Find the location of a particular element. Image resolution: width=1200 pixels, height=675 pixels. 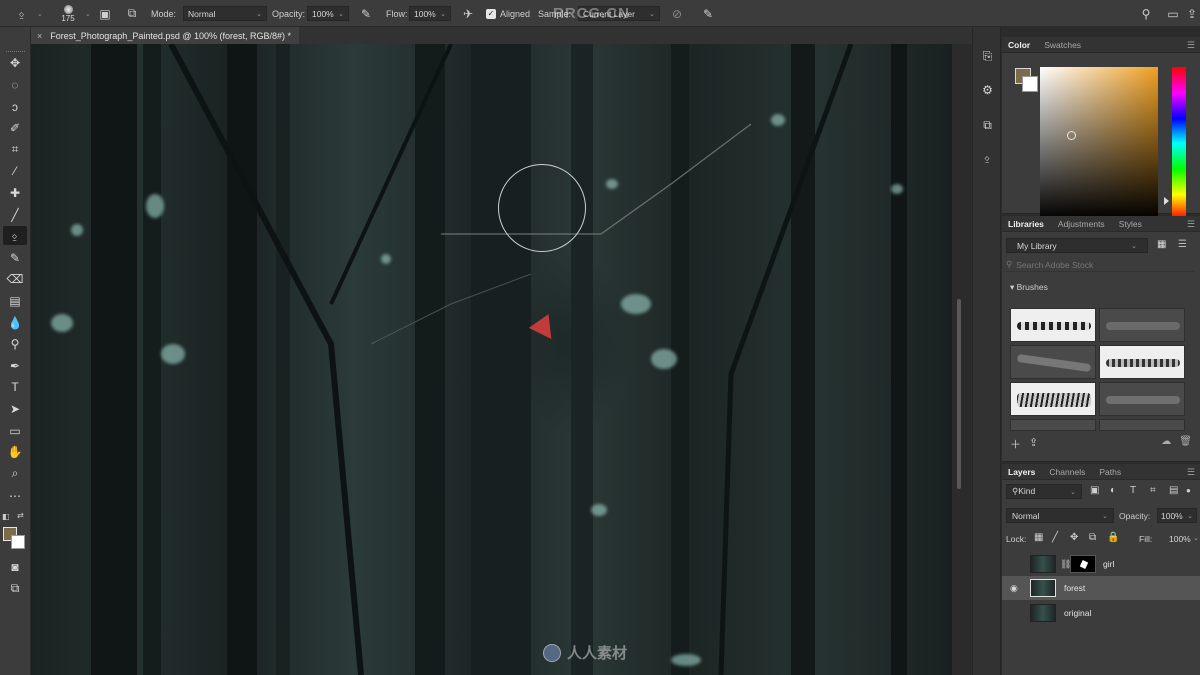

tool-preset-chevron-icon: ⌄ is located at coordinates (40, 13).